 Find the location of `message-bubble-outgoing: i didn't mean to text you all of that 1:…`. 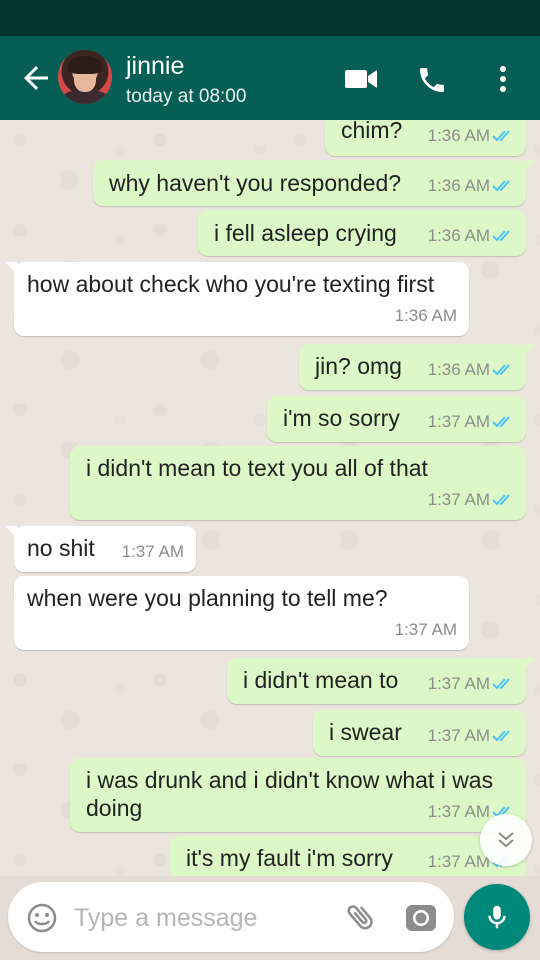

message-bubble-outgoing: i didn't mean to text you all of that 1:… is located at coordinates (298, 483).